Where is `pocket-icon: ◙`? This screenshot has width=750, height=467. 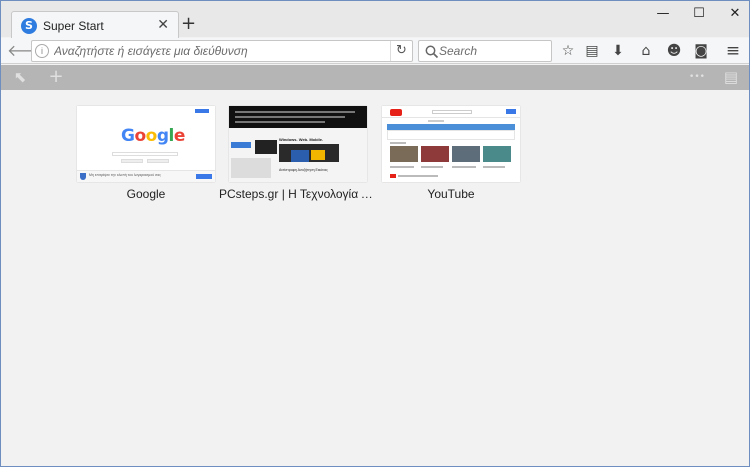
pocket-icon: ◙ is located at coordinates (701, 51).